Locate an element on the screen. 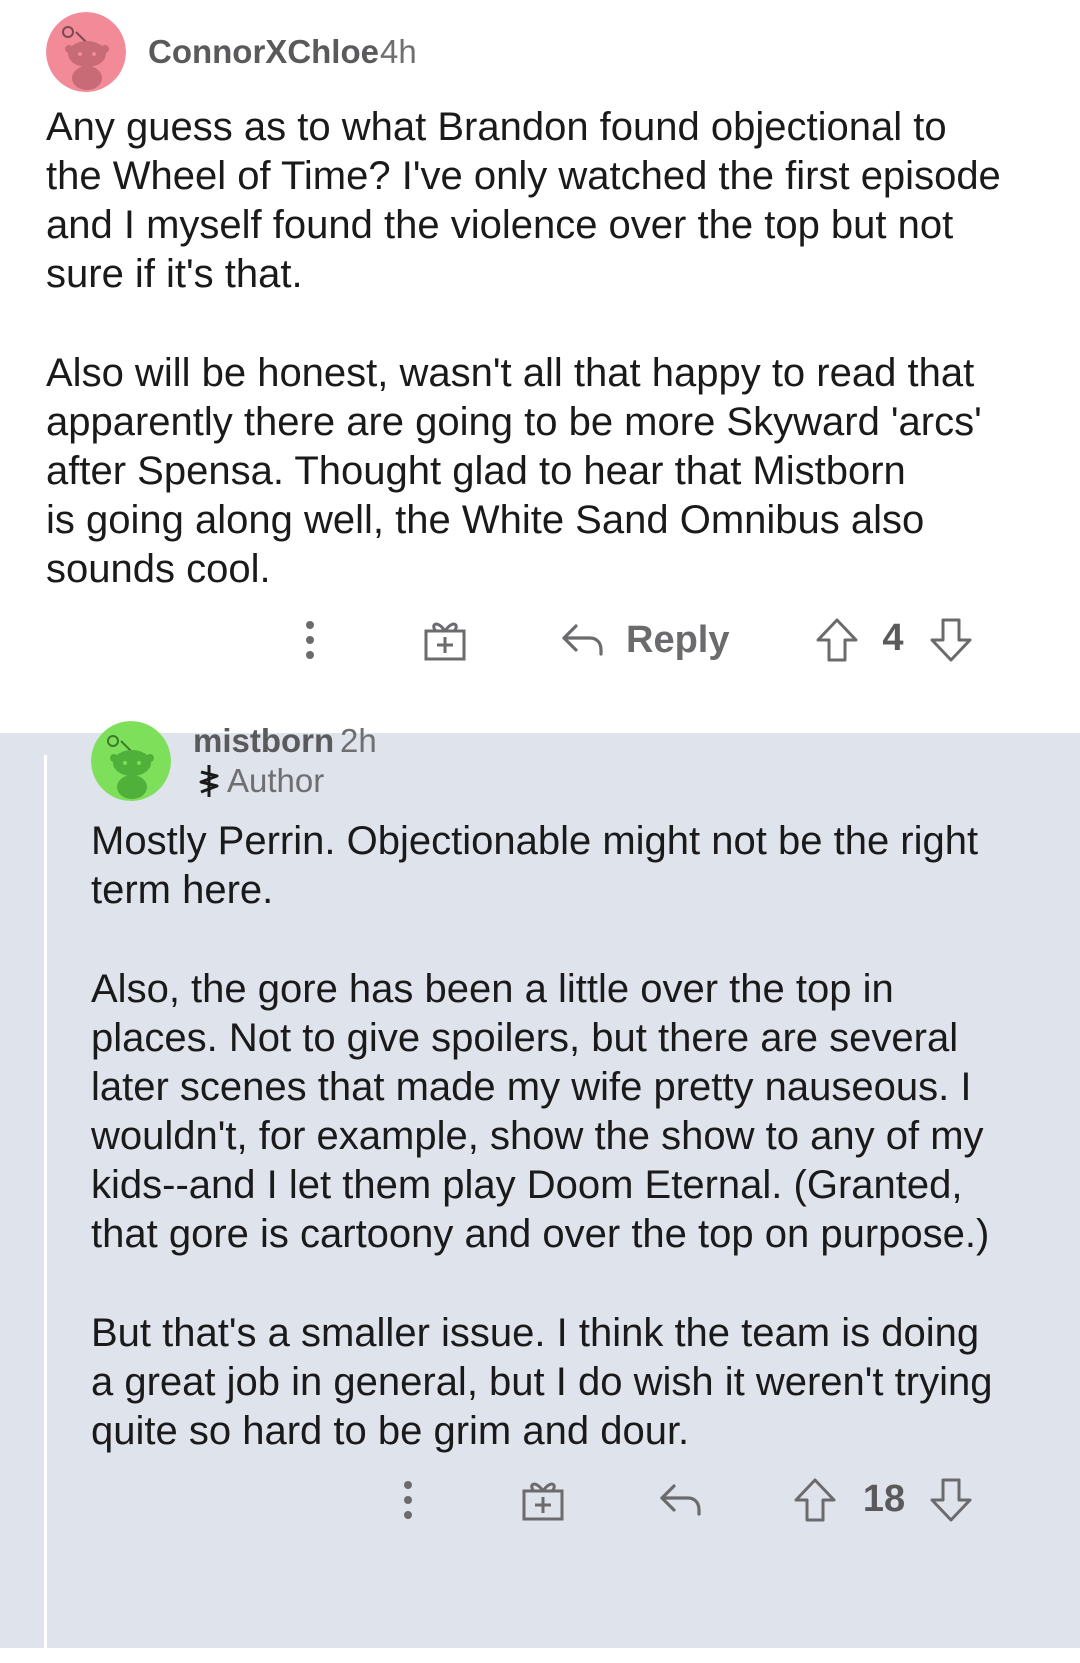 Image resolution: width=1080 pixels, height=1663 pixels. username: mistborn is located at coordinates (263, 741).